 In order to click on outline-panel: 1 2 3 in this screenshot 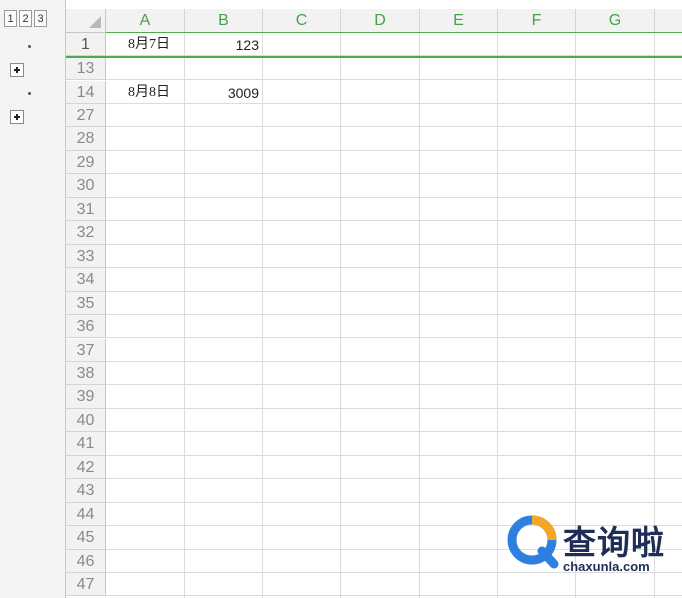, I will do `click(33, 299)`.